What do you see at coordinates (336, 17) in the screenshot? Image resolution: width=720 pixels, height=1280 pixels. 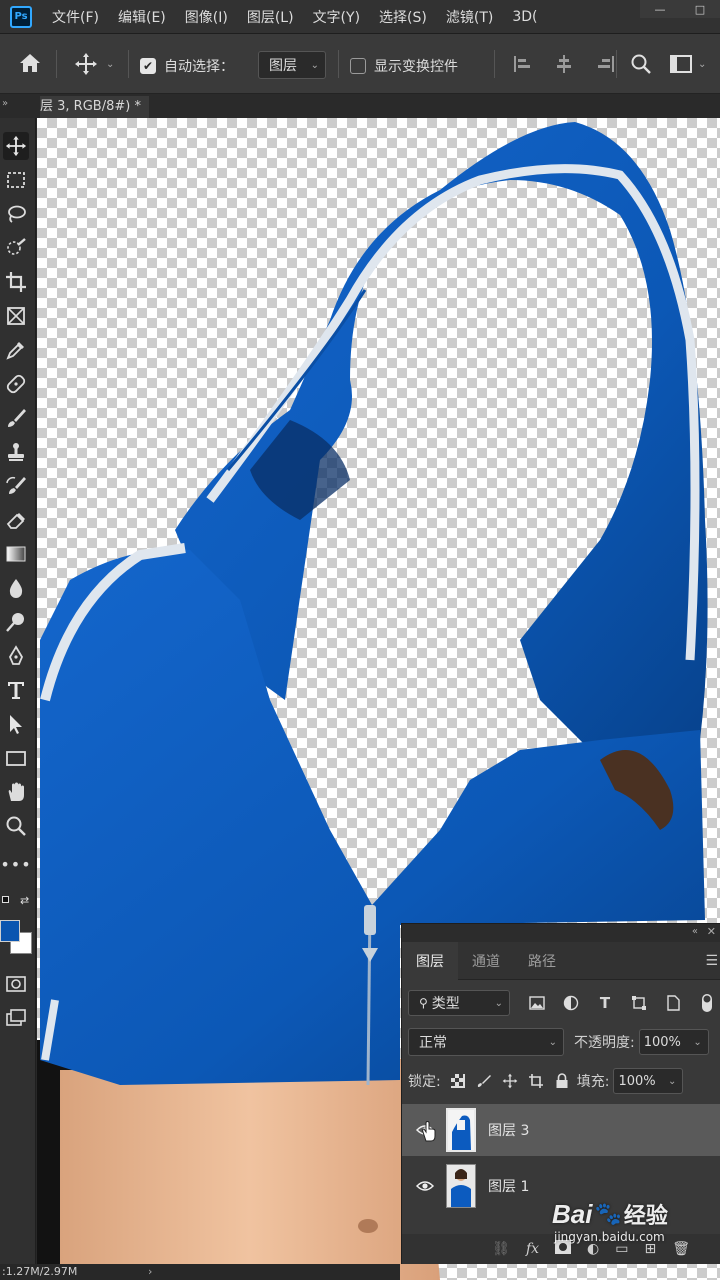 I see `menu-type: 文字(Y)` at bounding box center [336, 17].